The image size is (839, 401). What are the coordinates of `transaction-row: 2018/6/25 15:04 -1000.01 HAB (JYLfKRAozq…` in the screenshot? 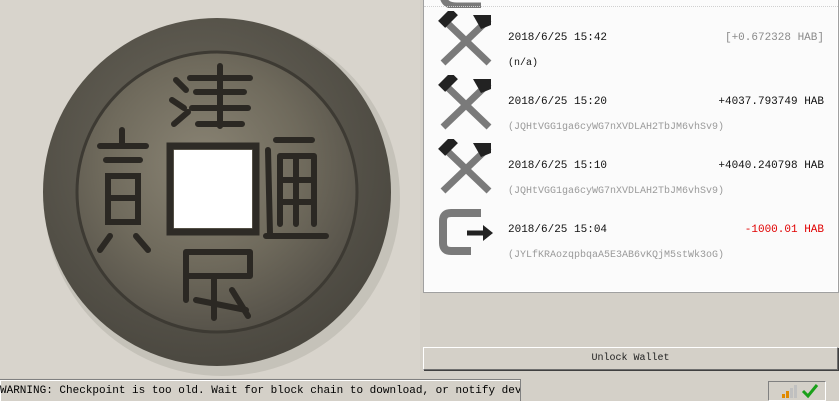 It's located at (631, 235).